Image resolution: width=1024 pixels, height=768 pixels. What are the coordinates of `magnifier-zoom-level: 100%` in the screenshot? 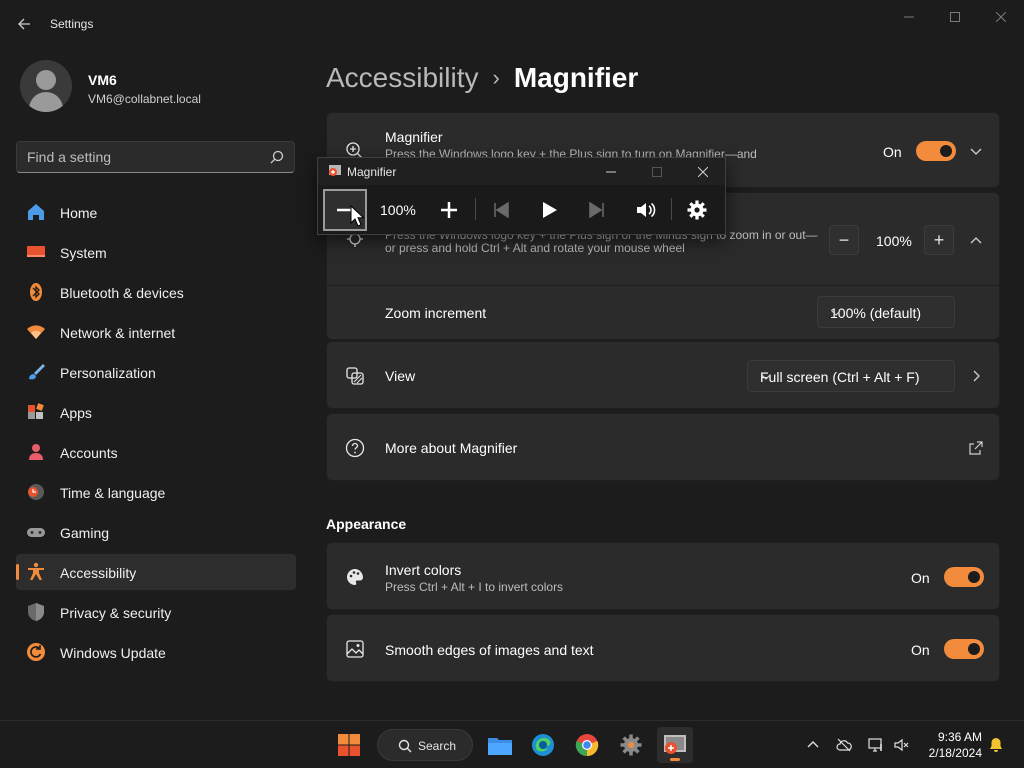 It's located at (398, 210).